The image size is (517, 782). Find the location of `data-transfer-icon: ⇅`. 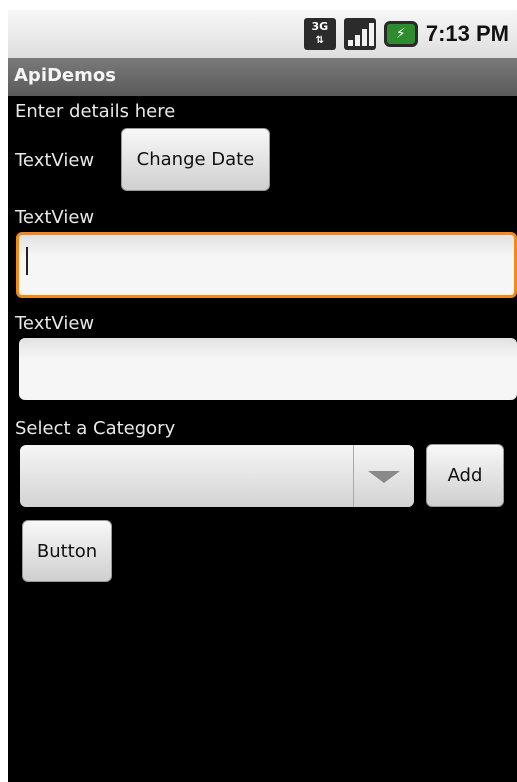

data-transfer-icon: ⇅ is located at coordinates (320, 40).